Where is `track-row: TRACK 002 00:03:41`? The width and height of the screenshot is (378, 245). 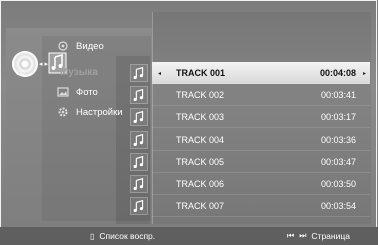
track-row: TRACK 002 00:03:41 is located at coordinates (261, 95).